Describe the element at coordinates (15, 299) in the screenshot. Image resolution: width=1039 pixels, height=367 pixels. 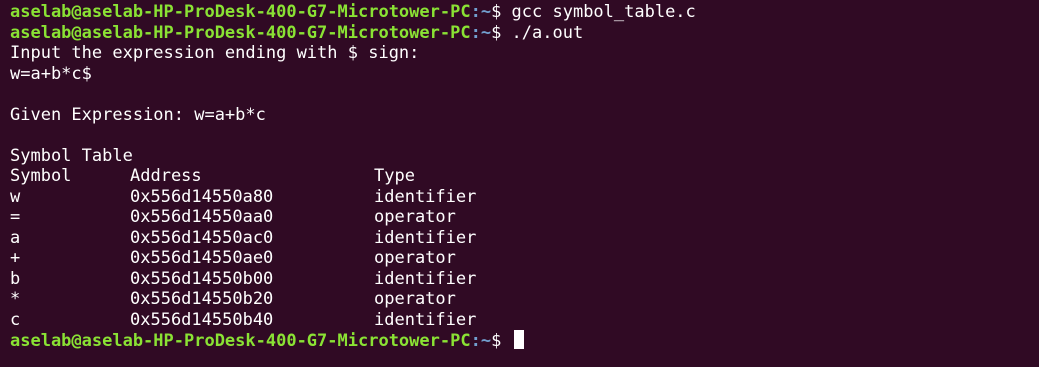
I see `cell-symbol: *` at that location.